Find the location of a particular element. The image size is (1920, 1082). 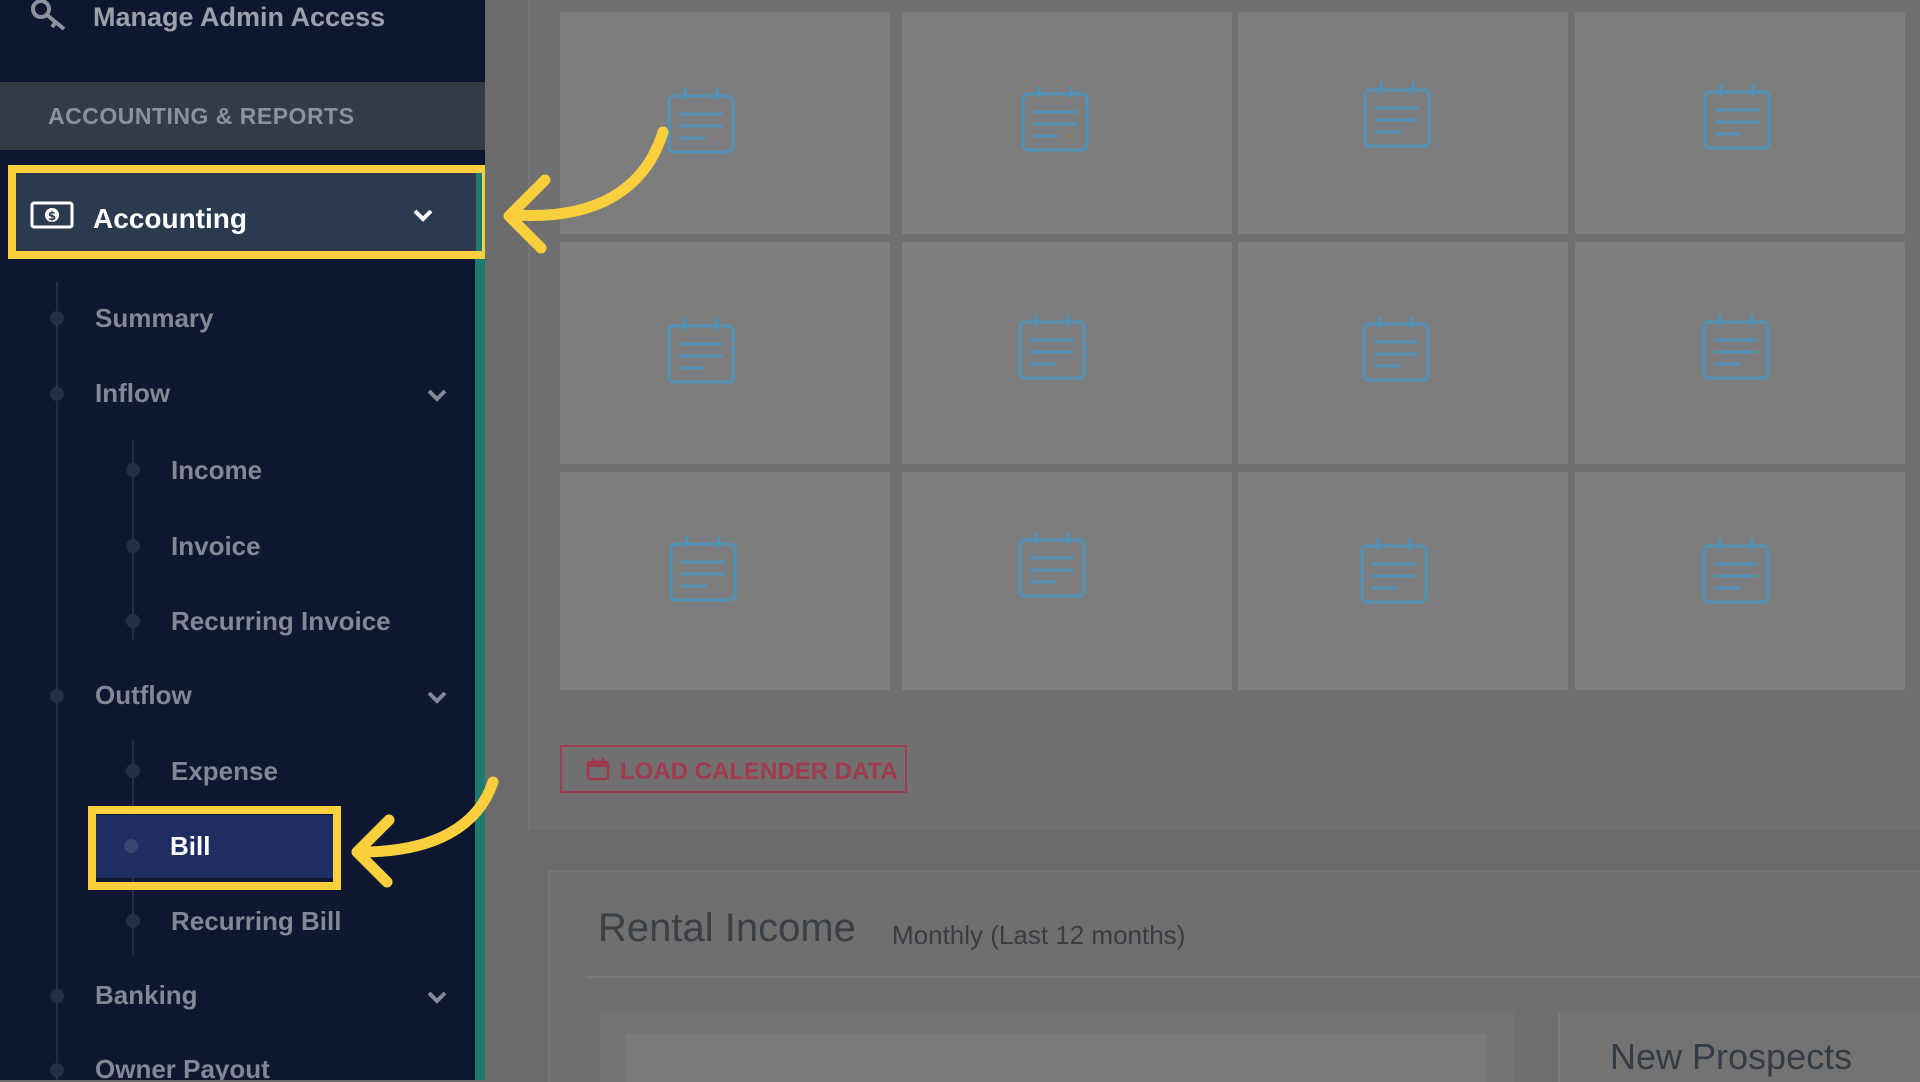

sidebar-item-manage-admin-access: Manage Admin Access is located at coordinates (242, 22).